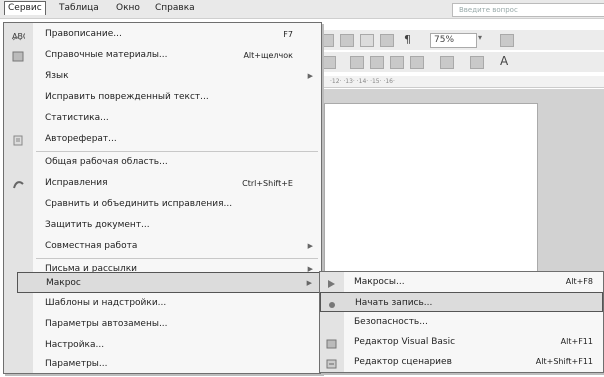 The height and width of the screenshot is (377, 604). I want to click on submenu-item-macros: Макросы... Alt+F8, so click(461, 282).